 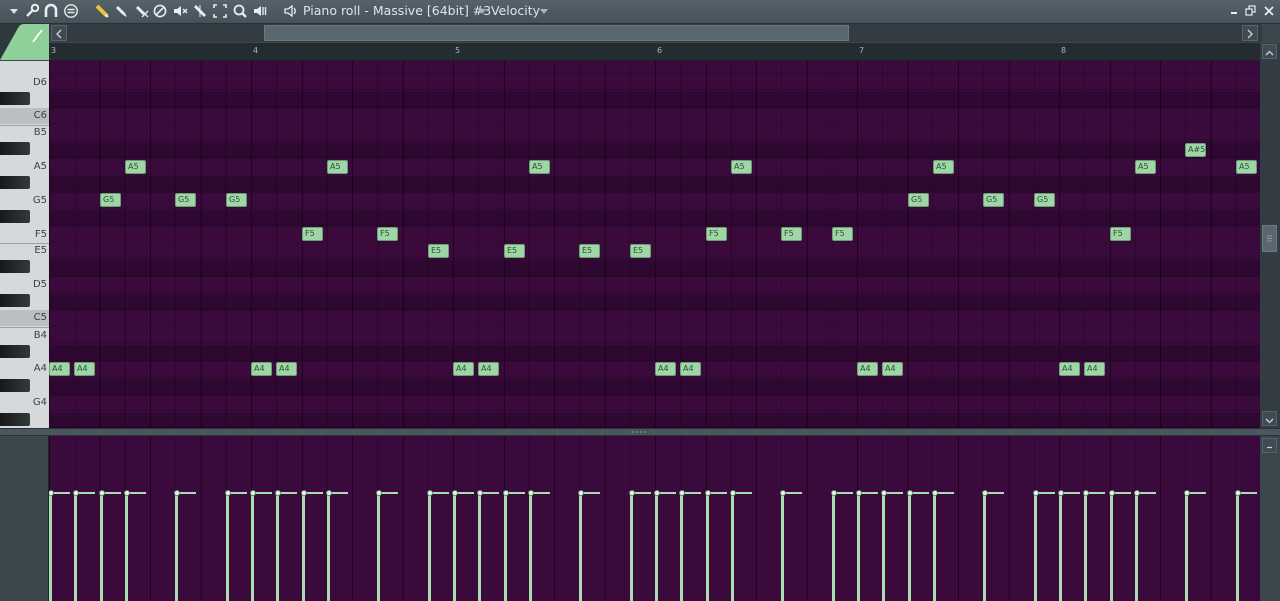 I want to click on stamp-icon, so click(x=71, y=11).